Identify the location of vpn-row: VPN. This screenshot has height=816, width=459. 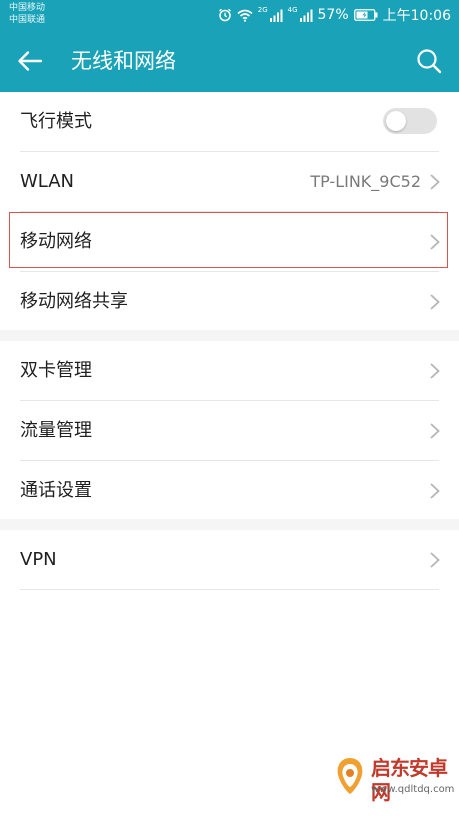
(229, 560).